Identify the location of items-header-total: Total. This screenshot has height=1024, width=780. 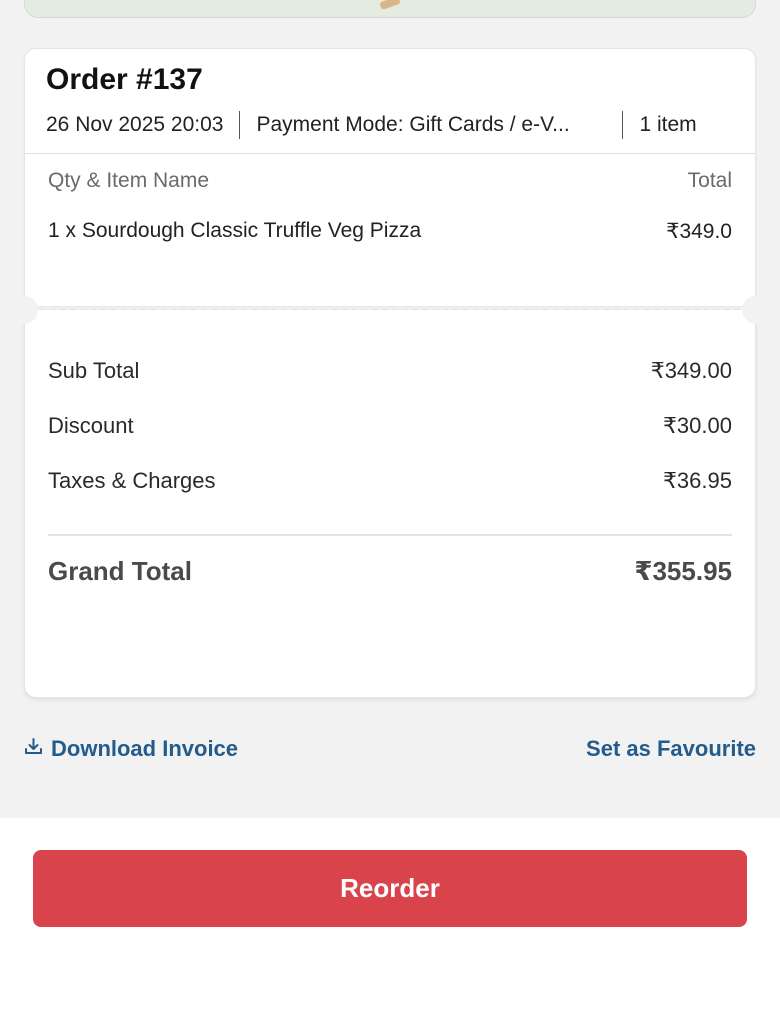
(709, 180).